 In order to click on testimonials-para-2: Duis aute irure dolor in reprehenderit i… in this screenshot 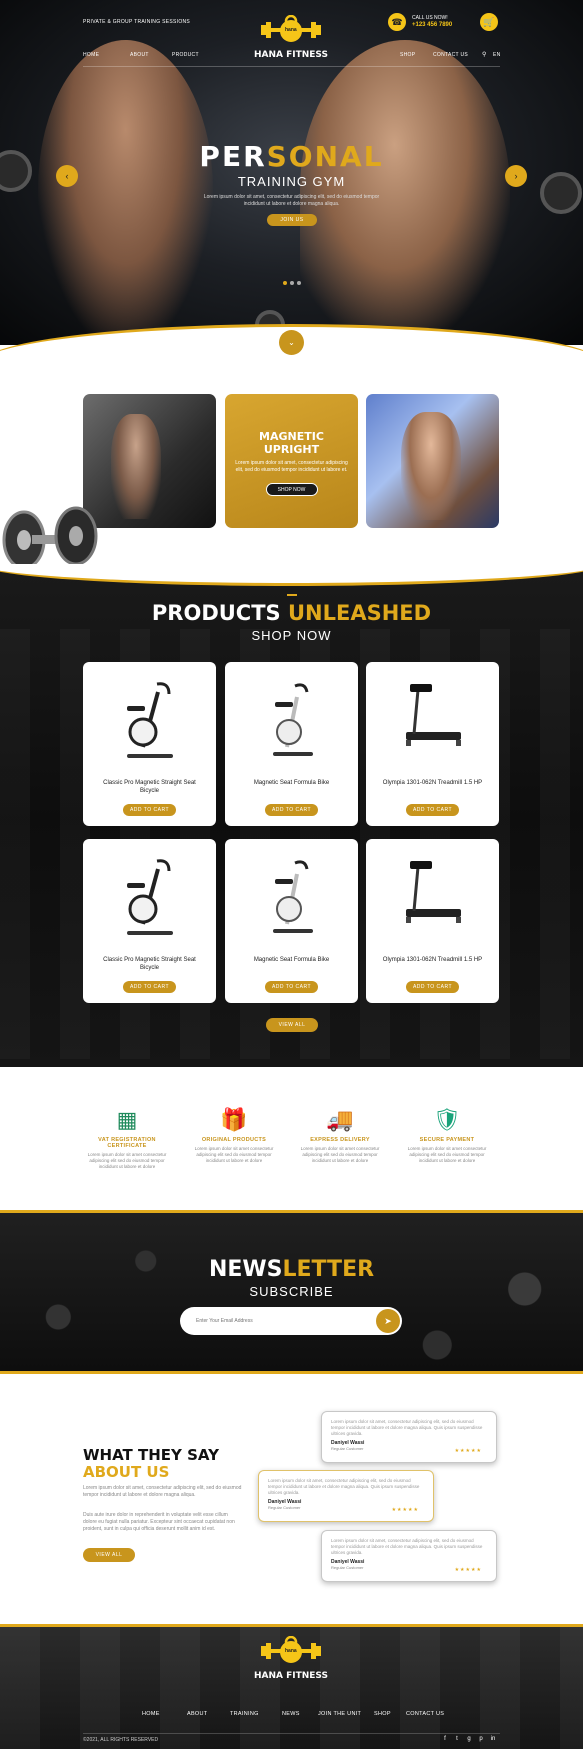, I will do `click(159, 1522)`.